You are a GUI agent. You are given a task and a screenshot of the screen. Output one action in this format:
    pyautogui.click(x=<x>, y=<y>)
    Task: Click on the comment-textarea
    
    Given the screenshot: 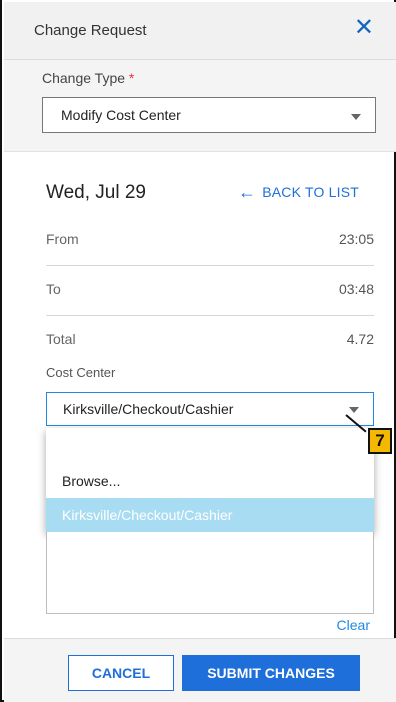 What is the action you would take?
    pyautogui.click(x=210, y=573)
    